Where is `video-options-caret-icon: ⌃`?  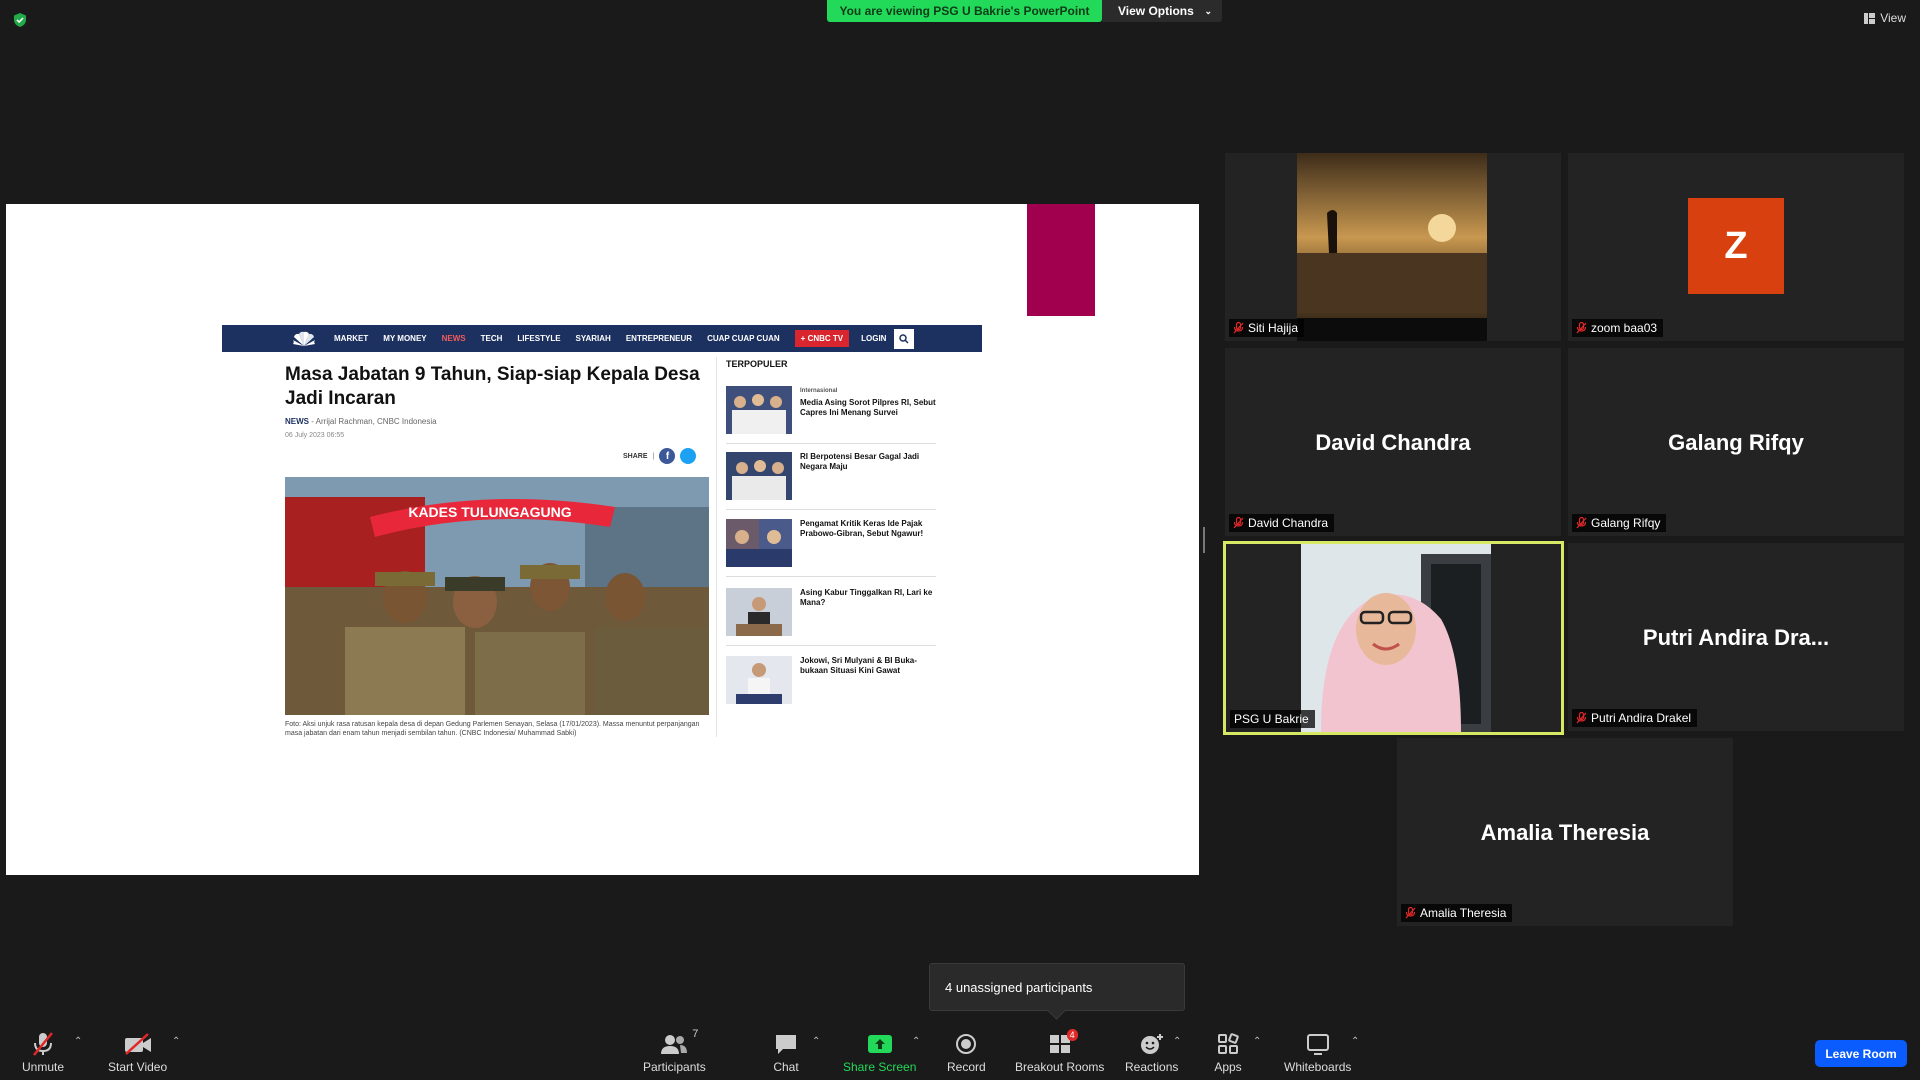 video-options-caret-icon: ⌃ is located at coordinates (176, 1041).